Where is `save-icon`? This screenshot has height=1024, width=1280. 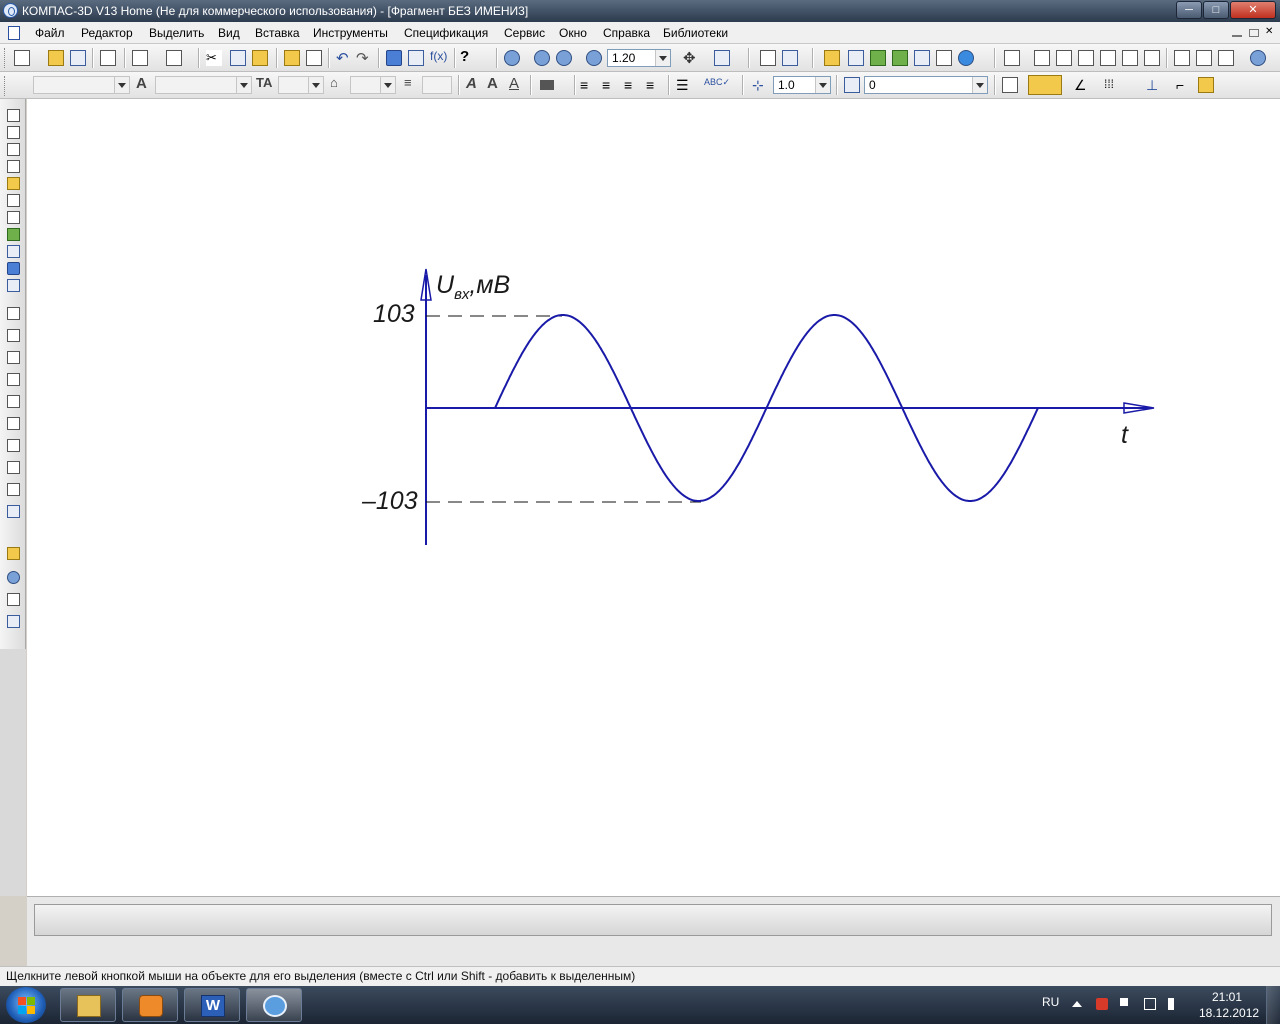
save-icon is located at coordinates (78, 58).